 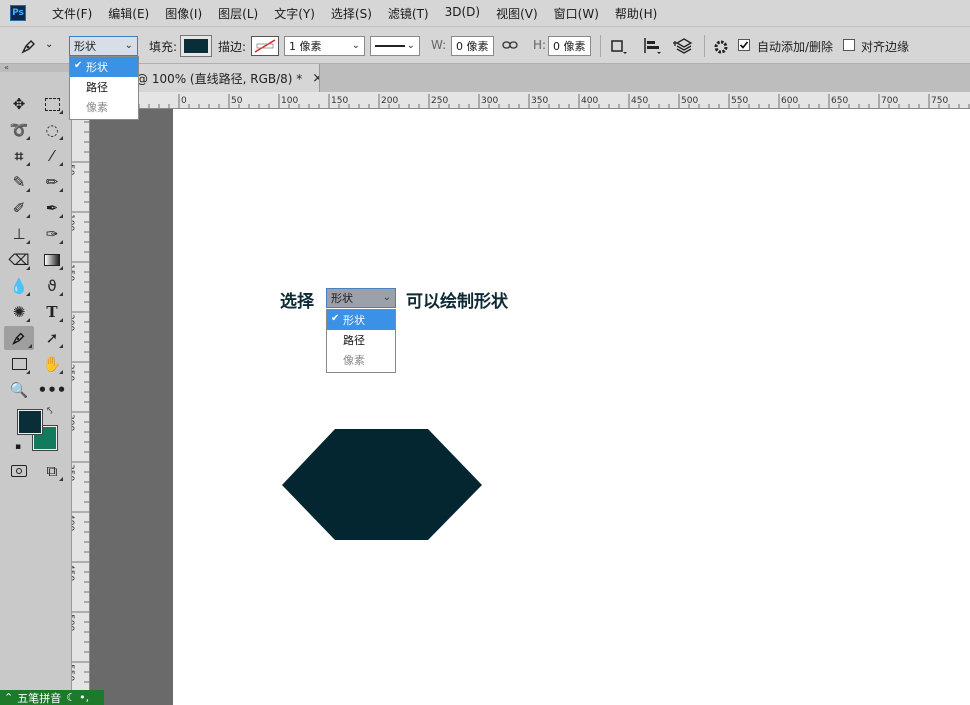 I want to click on pen-tool, so click(x=19, y=338).